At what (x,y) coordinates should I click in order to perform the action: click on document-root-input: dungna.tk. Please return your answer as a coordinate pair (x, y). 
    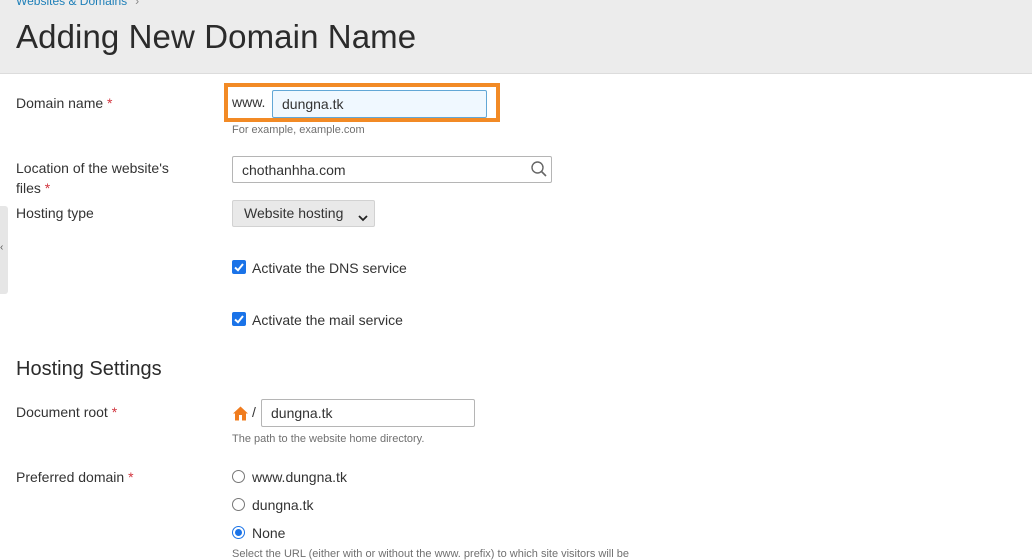
    Looking at the image, I should click on (368, 413).